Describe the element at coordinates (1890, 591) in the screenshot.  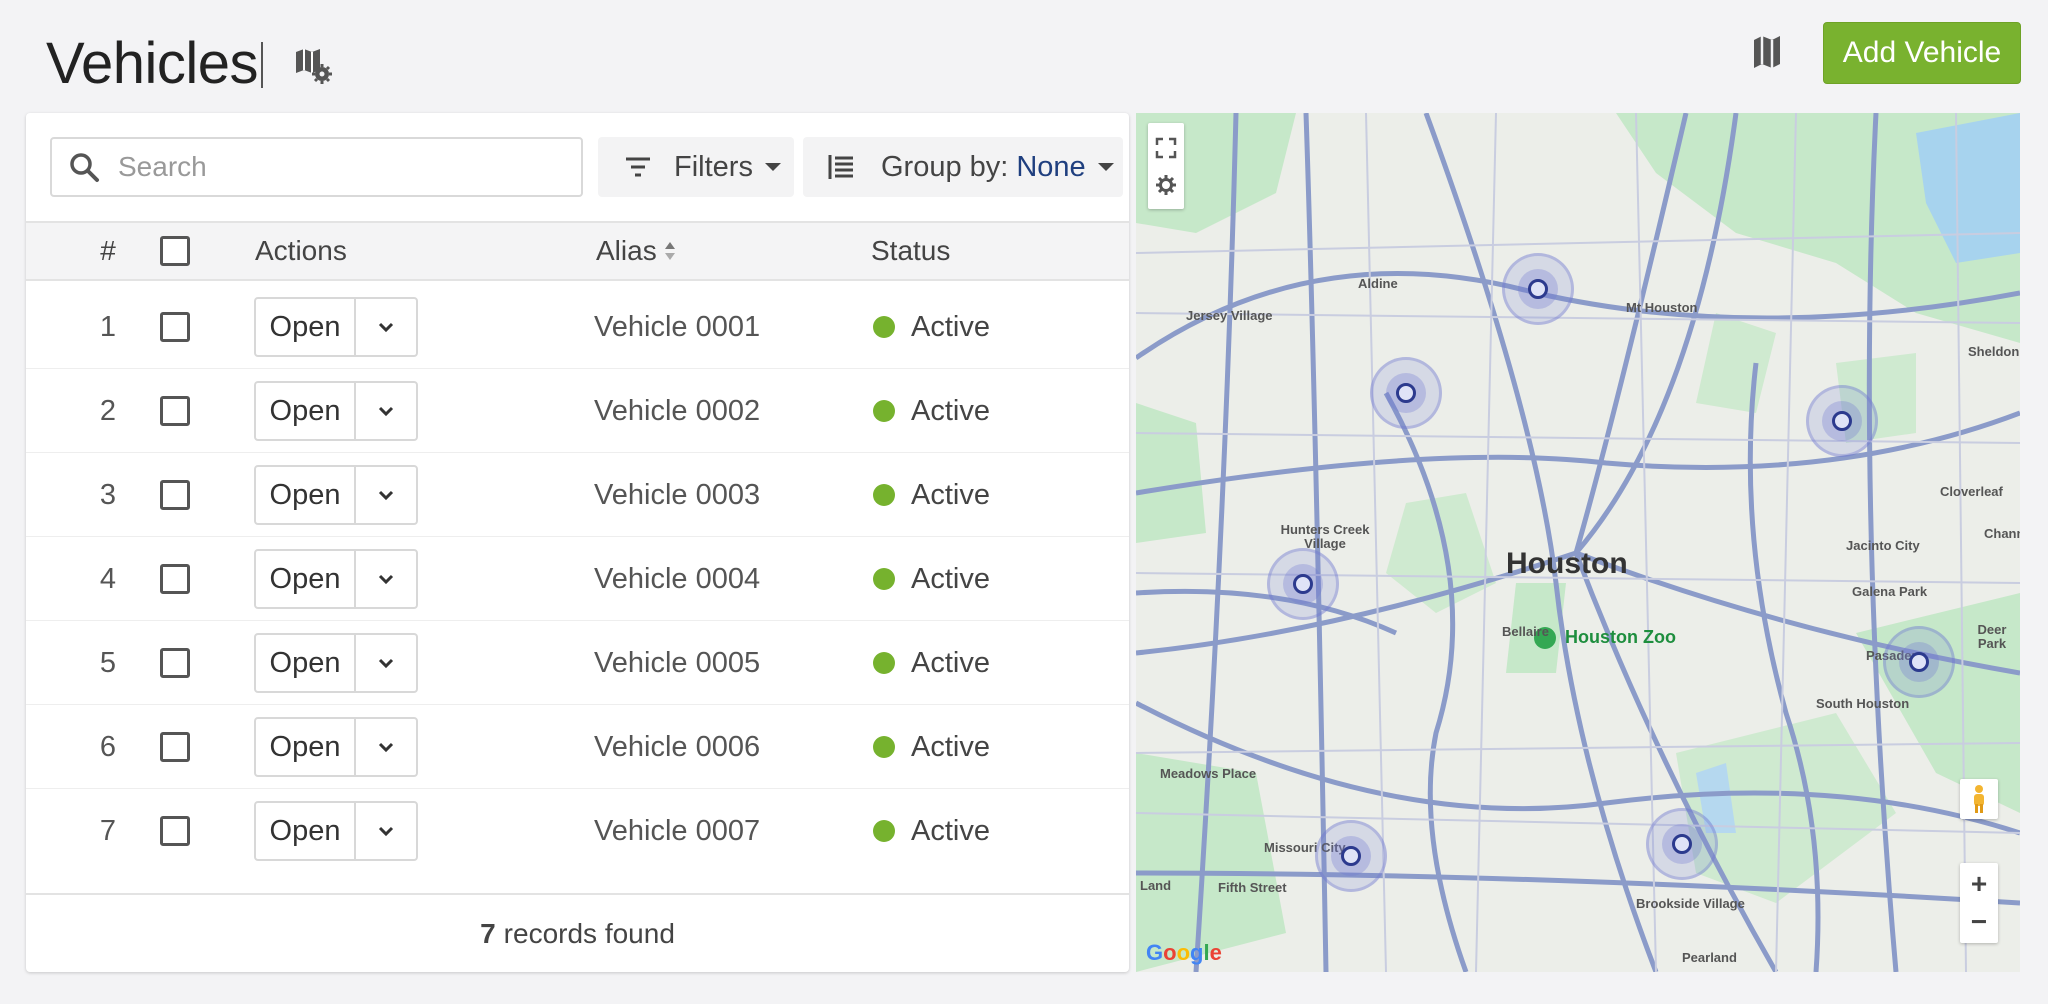
I see `map-place-label: Galena Park` at that location.